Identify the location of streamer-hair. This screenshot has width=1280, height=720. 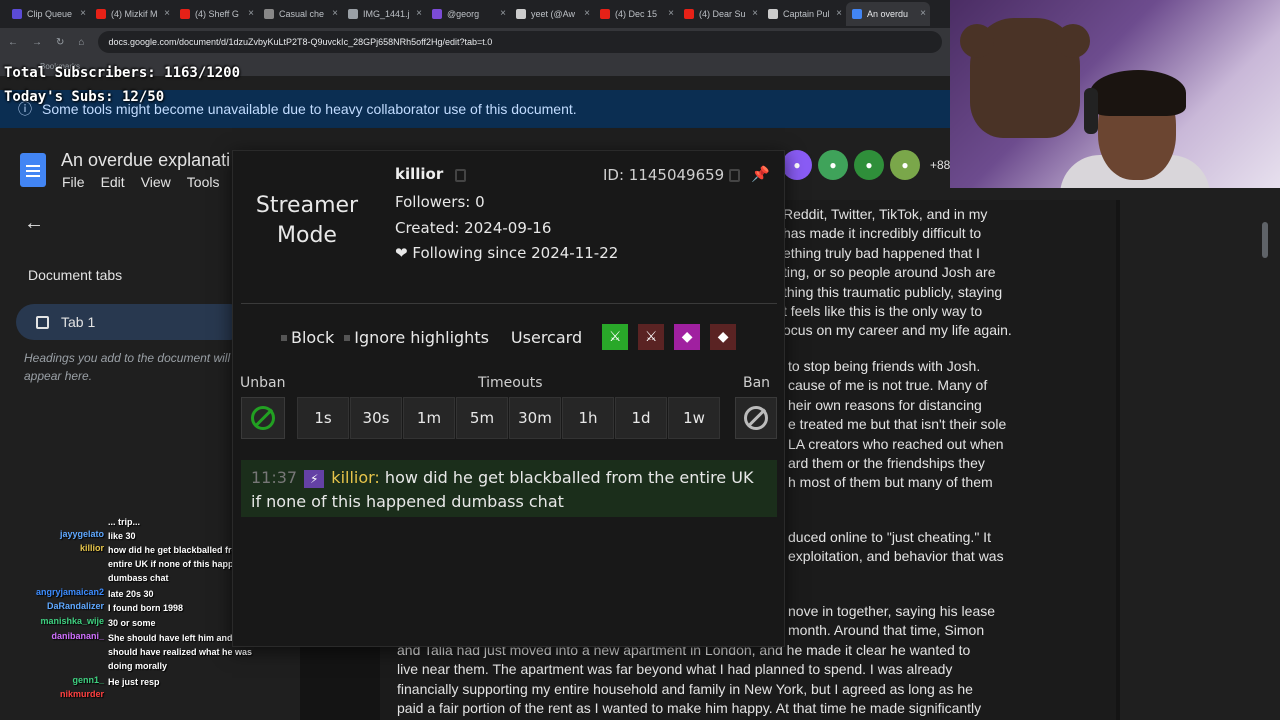
(1138, 93).